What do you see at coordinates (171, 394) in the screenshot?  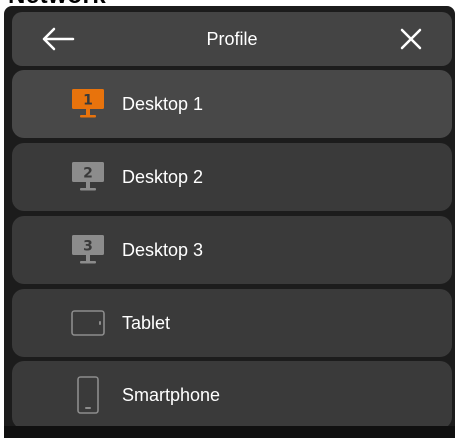 I see `profile-item-label: Smartphone` at bounding box center [171, 394].